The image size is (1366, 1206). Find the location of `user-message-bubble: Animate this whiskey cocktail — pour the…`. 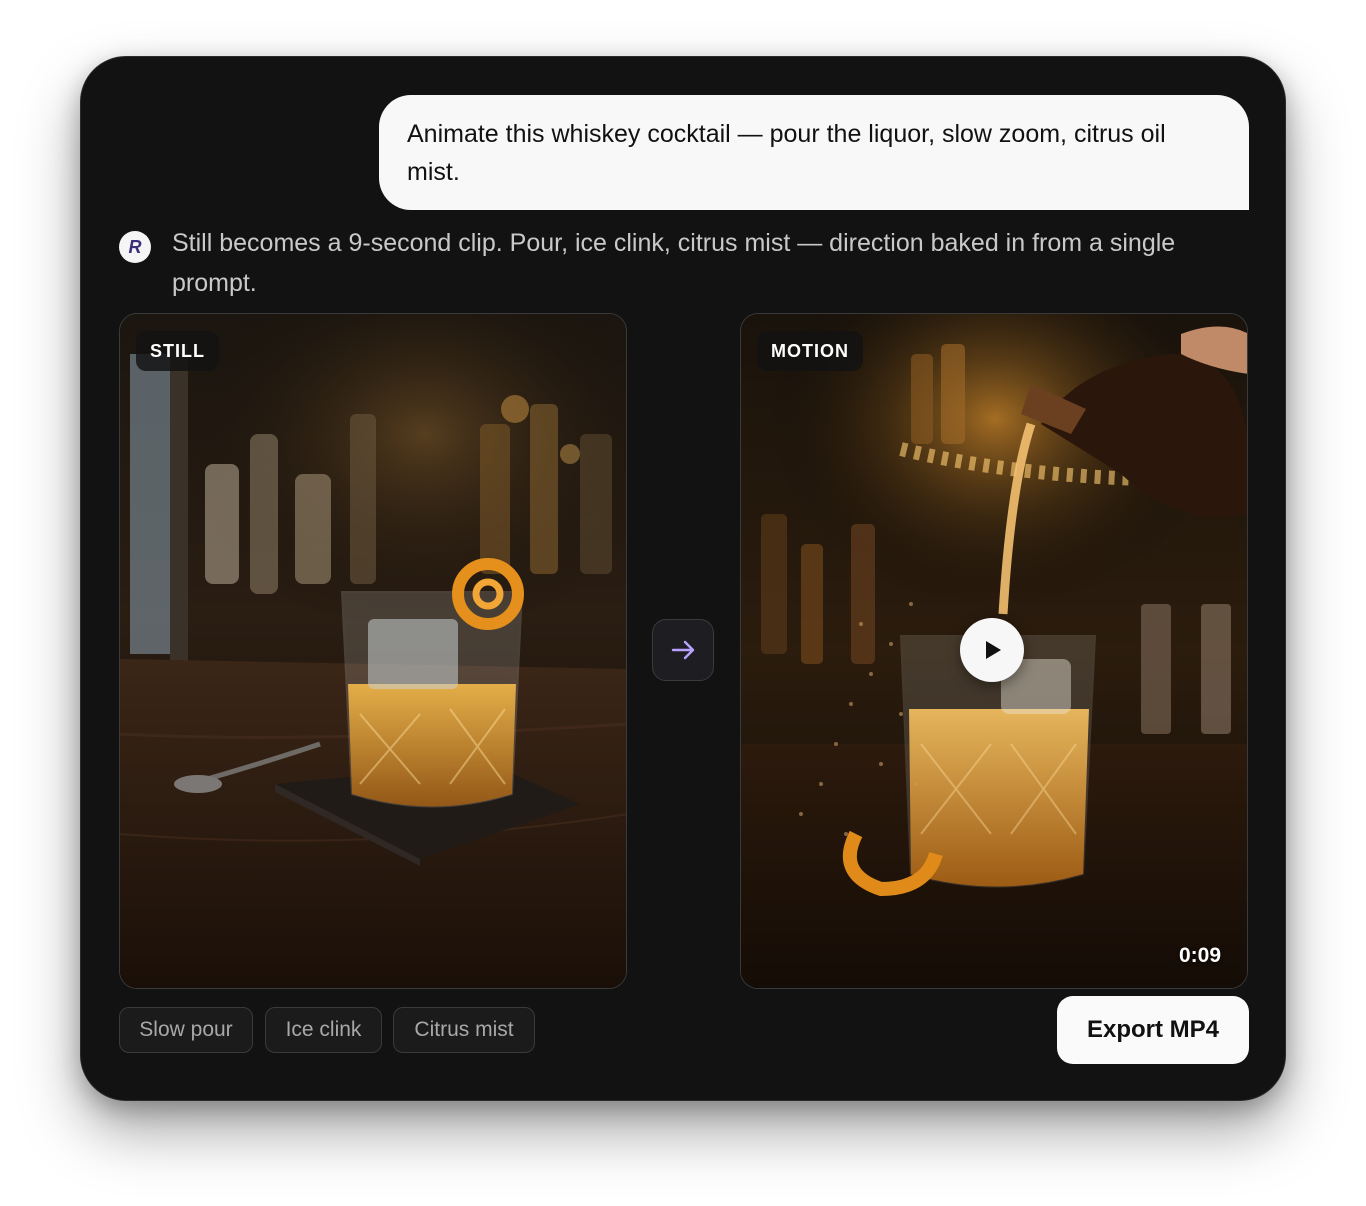

user-message-bubble: Animate this whiskey cocktail — pour the… is located at coordinates (814, 152).